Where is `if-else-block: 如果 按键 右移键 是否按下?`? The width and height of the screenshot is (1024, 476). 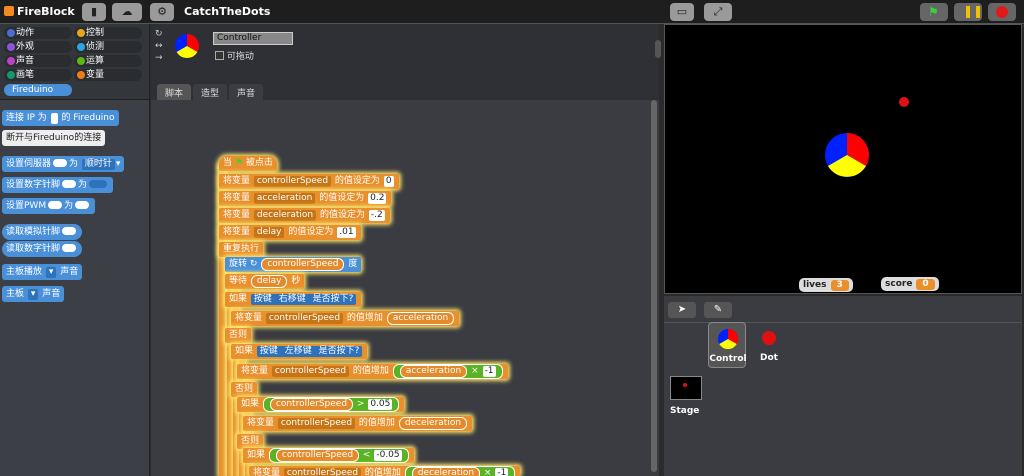
if-else-block: 如果 按键 右移键 是否按下? is located at coordinates (293, 299).